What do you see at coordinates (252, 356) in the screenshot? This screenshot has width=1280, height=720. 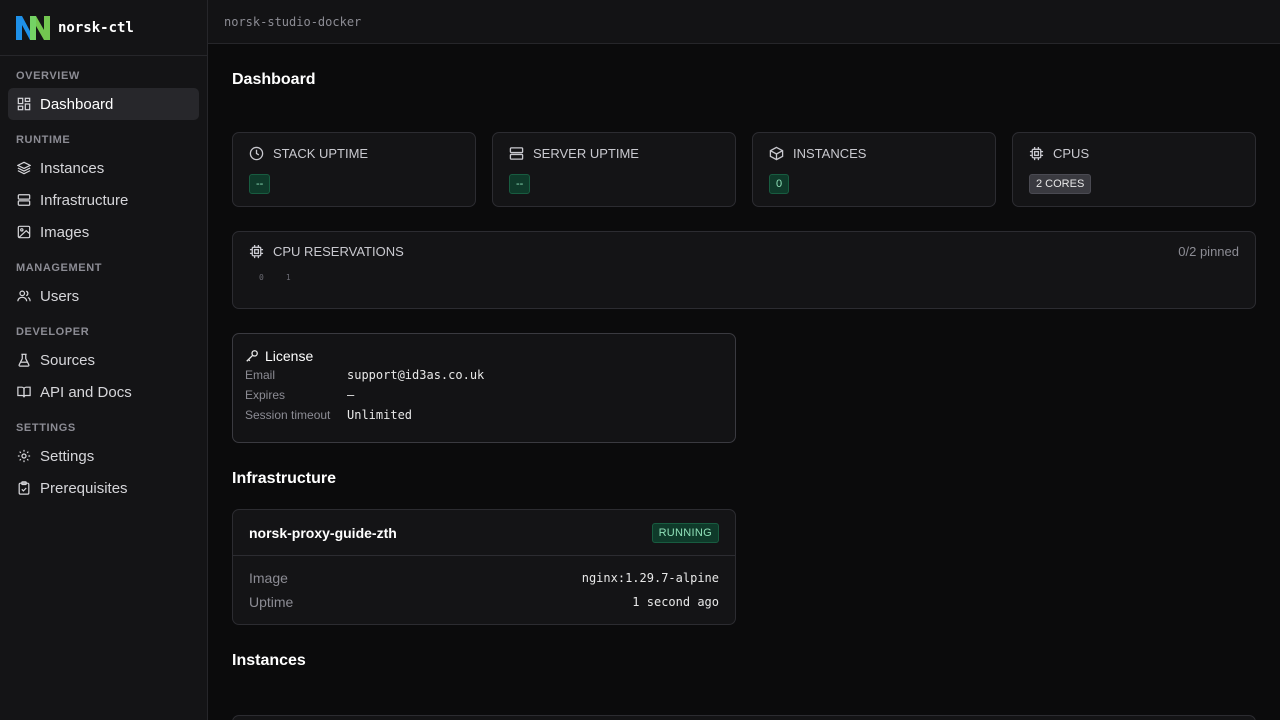 I see `key-icon` at bounding box center [252, 356].